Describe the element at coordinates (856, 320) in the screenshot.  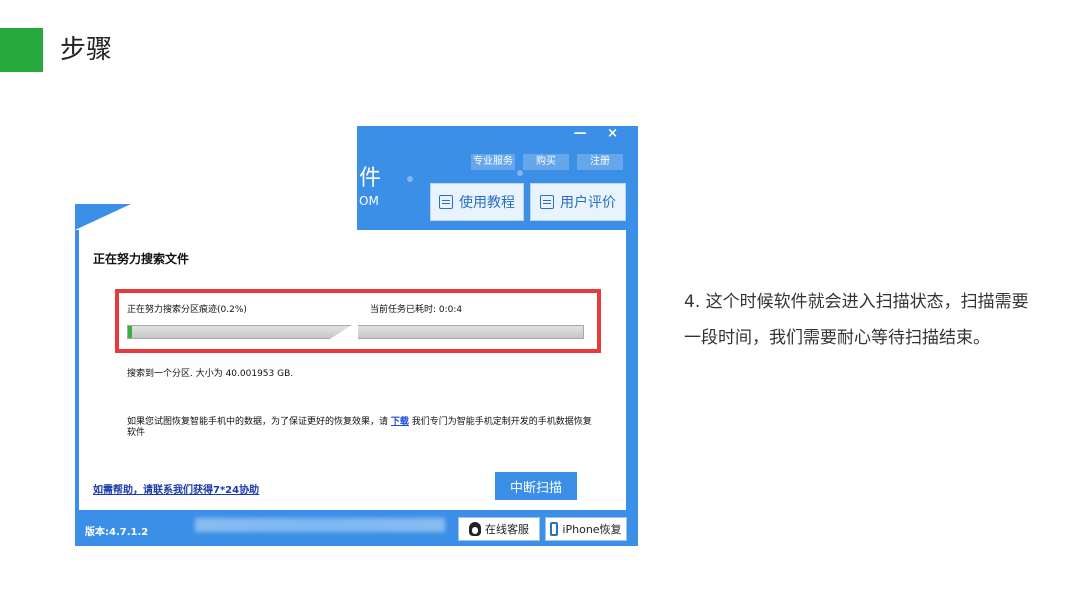
I see `step-description: 4. 这个时候软件就会进入扫描状态，扫描需要一段时间，我们需要耐心等待扫描结束。` at that location.